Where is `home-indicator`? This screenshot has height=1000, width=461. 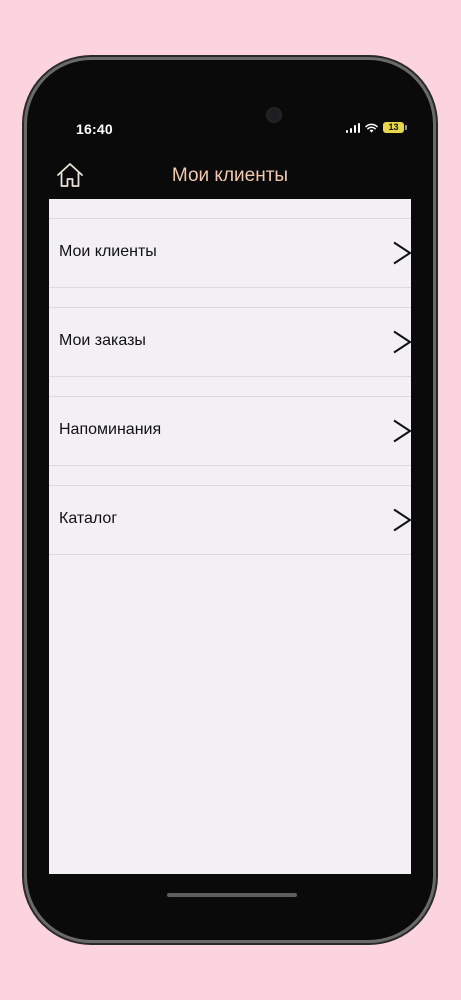
home-indicator is located at coordinates (232, 895).